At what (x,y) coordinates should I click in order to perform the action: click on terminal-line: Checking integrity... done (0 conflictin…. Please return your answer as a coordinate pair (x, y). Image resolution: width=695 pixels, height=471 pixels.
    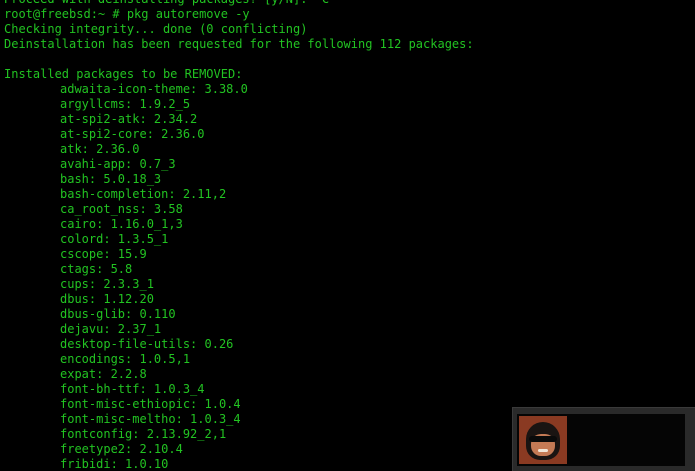
    Looking at the image, I should click on (156, 29).